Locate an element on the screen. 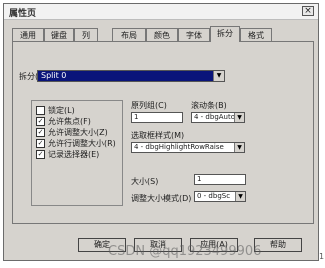 The height and width of the screenshot is (268, 325). csdn-watermark: CSDN @qq1923499906 is located at coordinates (185, 251).